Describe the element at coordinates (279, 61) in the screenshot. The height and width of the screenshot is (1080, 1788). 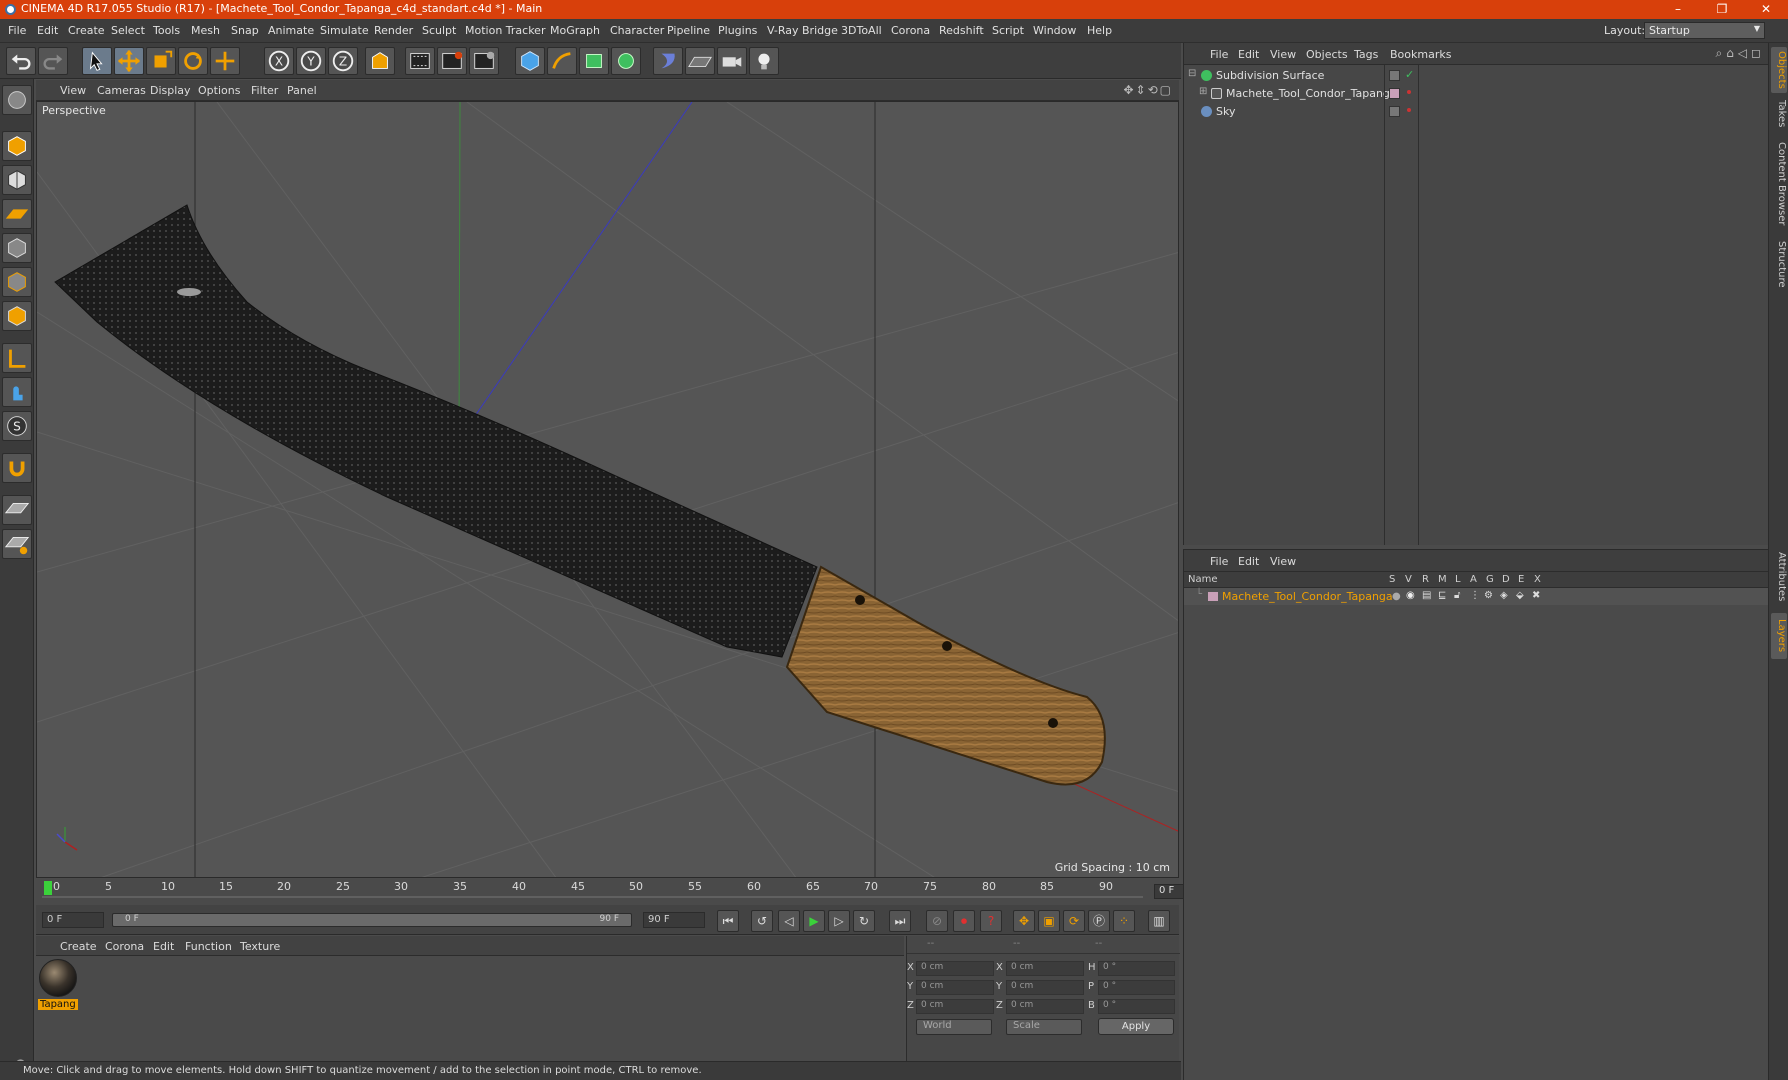
I see `x-axis-lock-icon: X` at that location.